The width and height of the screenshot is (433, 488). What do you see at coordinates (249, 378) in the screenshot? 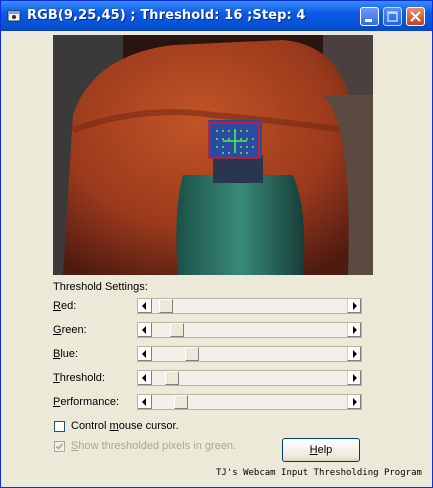
I see `threshold-slider` at bounding box center [249, 378].